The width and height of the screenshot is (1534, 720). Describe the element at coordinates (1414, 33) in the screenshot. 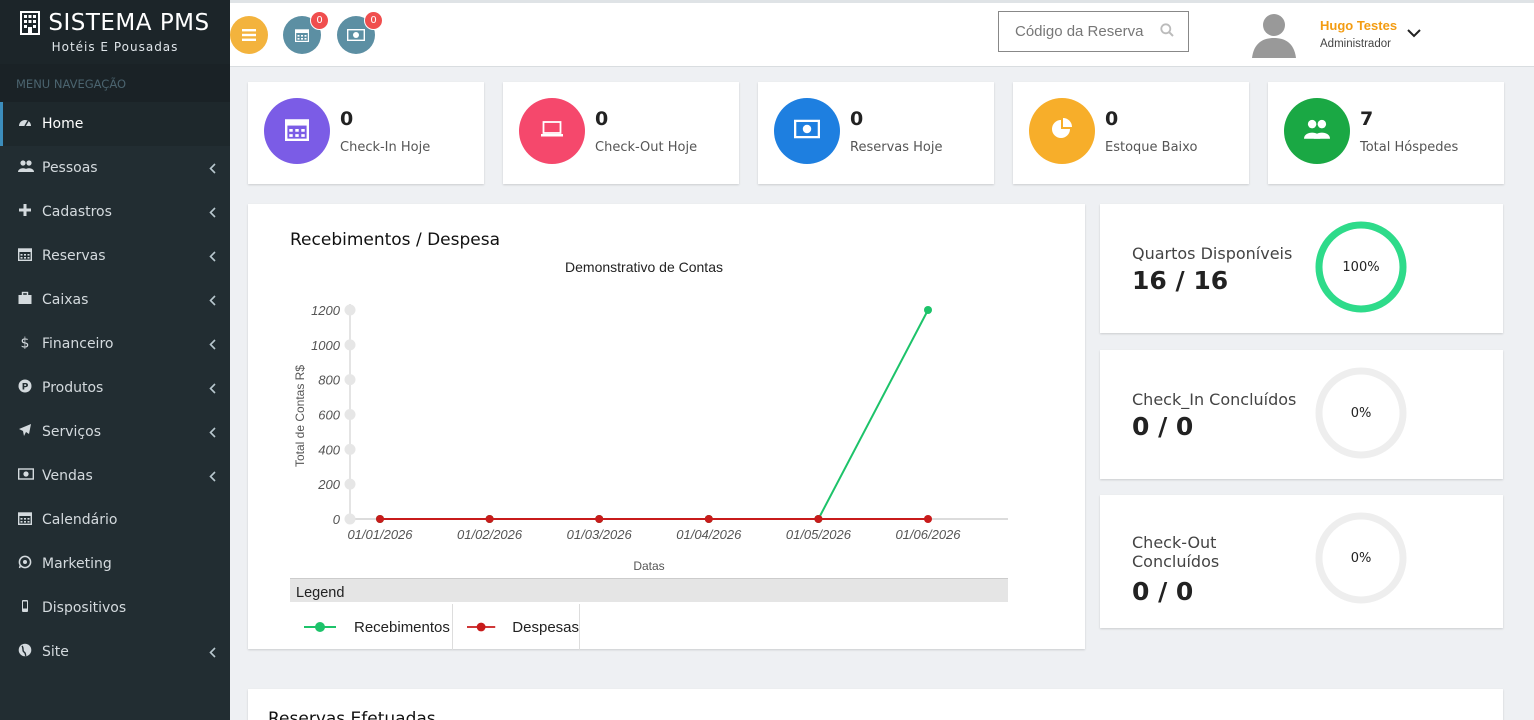

I see `chevron-down-icon` at that location.